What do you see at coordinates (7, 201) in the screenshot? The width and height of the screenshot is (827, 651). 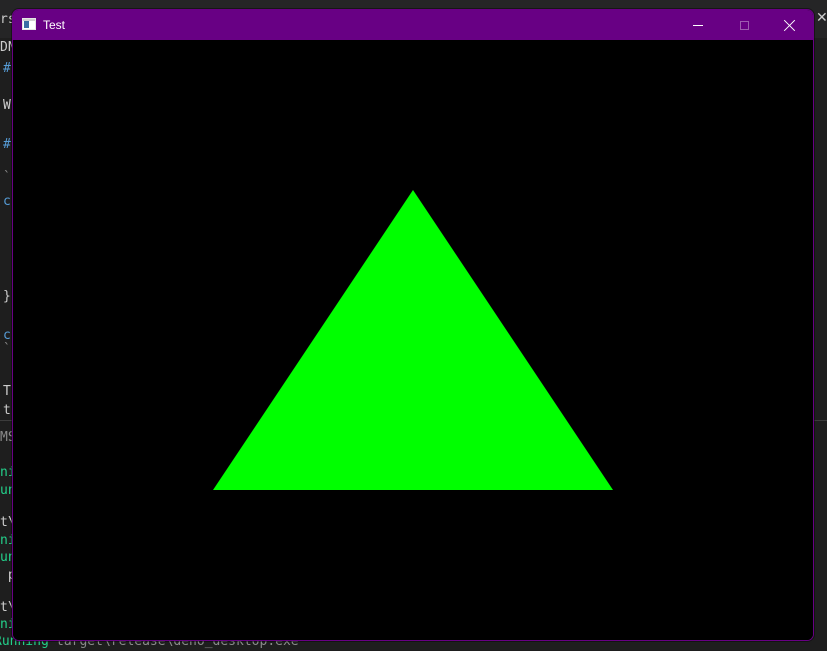 I see `bg-text-fragment: c` at bounding box center [7, 201].